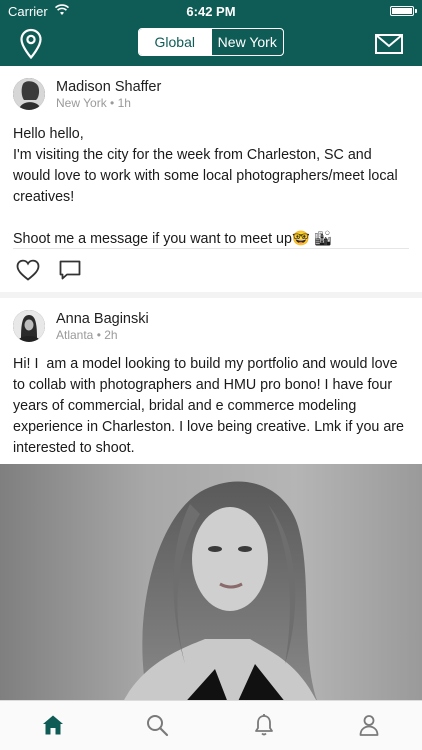 Image resolution: width=422 pixels, height=750 pixels. What do you see at coordinates (102, 319) in the screenshot?
I see `author-name: Anna Baginski` at bounding box center [102, 319].